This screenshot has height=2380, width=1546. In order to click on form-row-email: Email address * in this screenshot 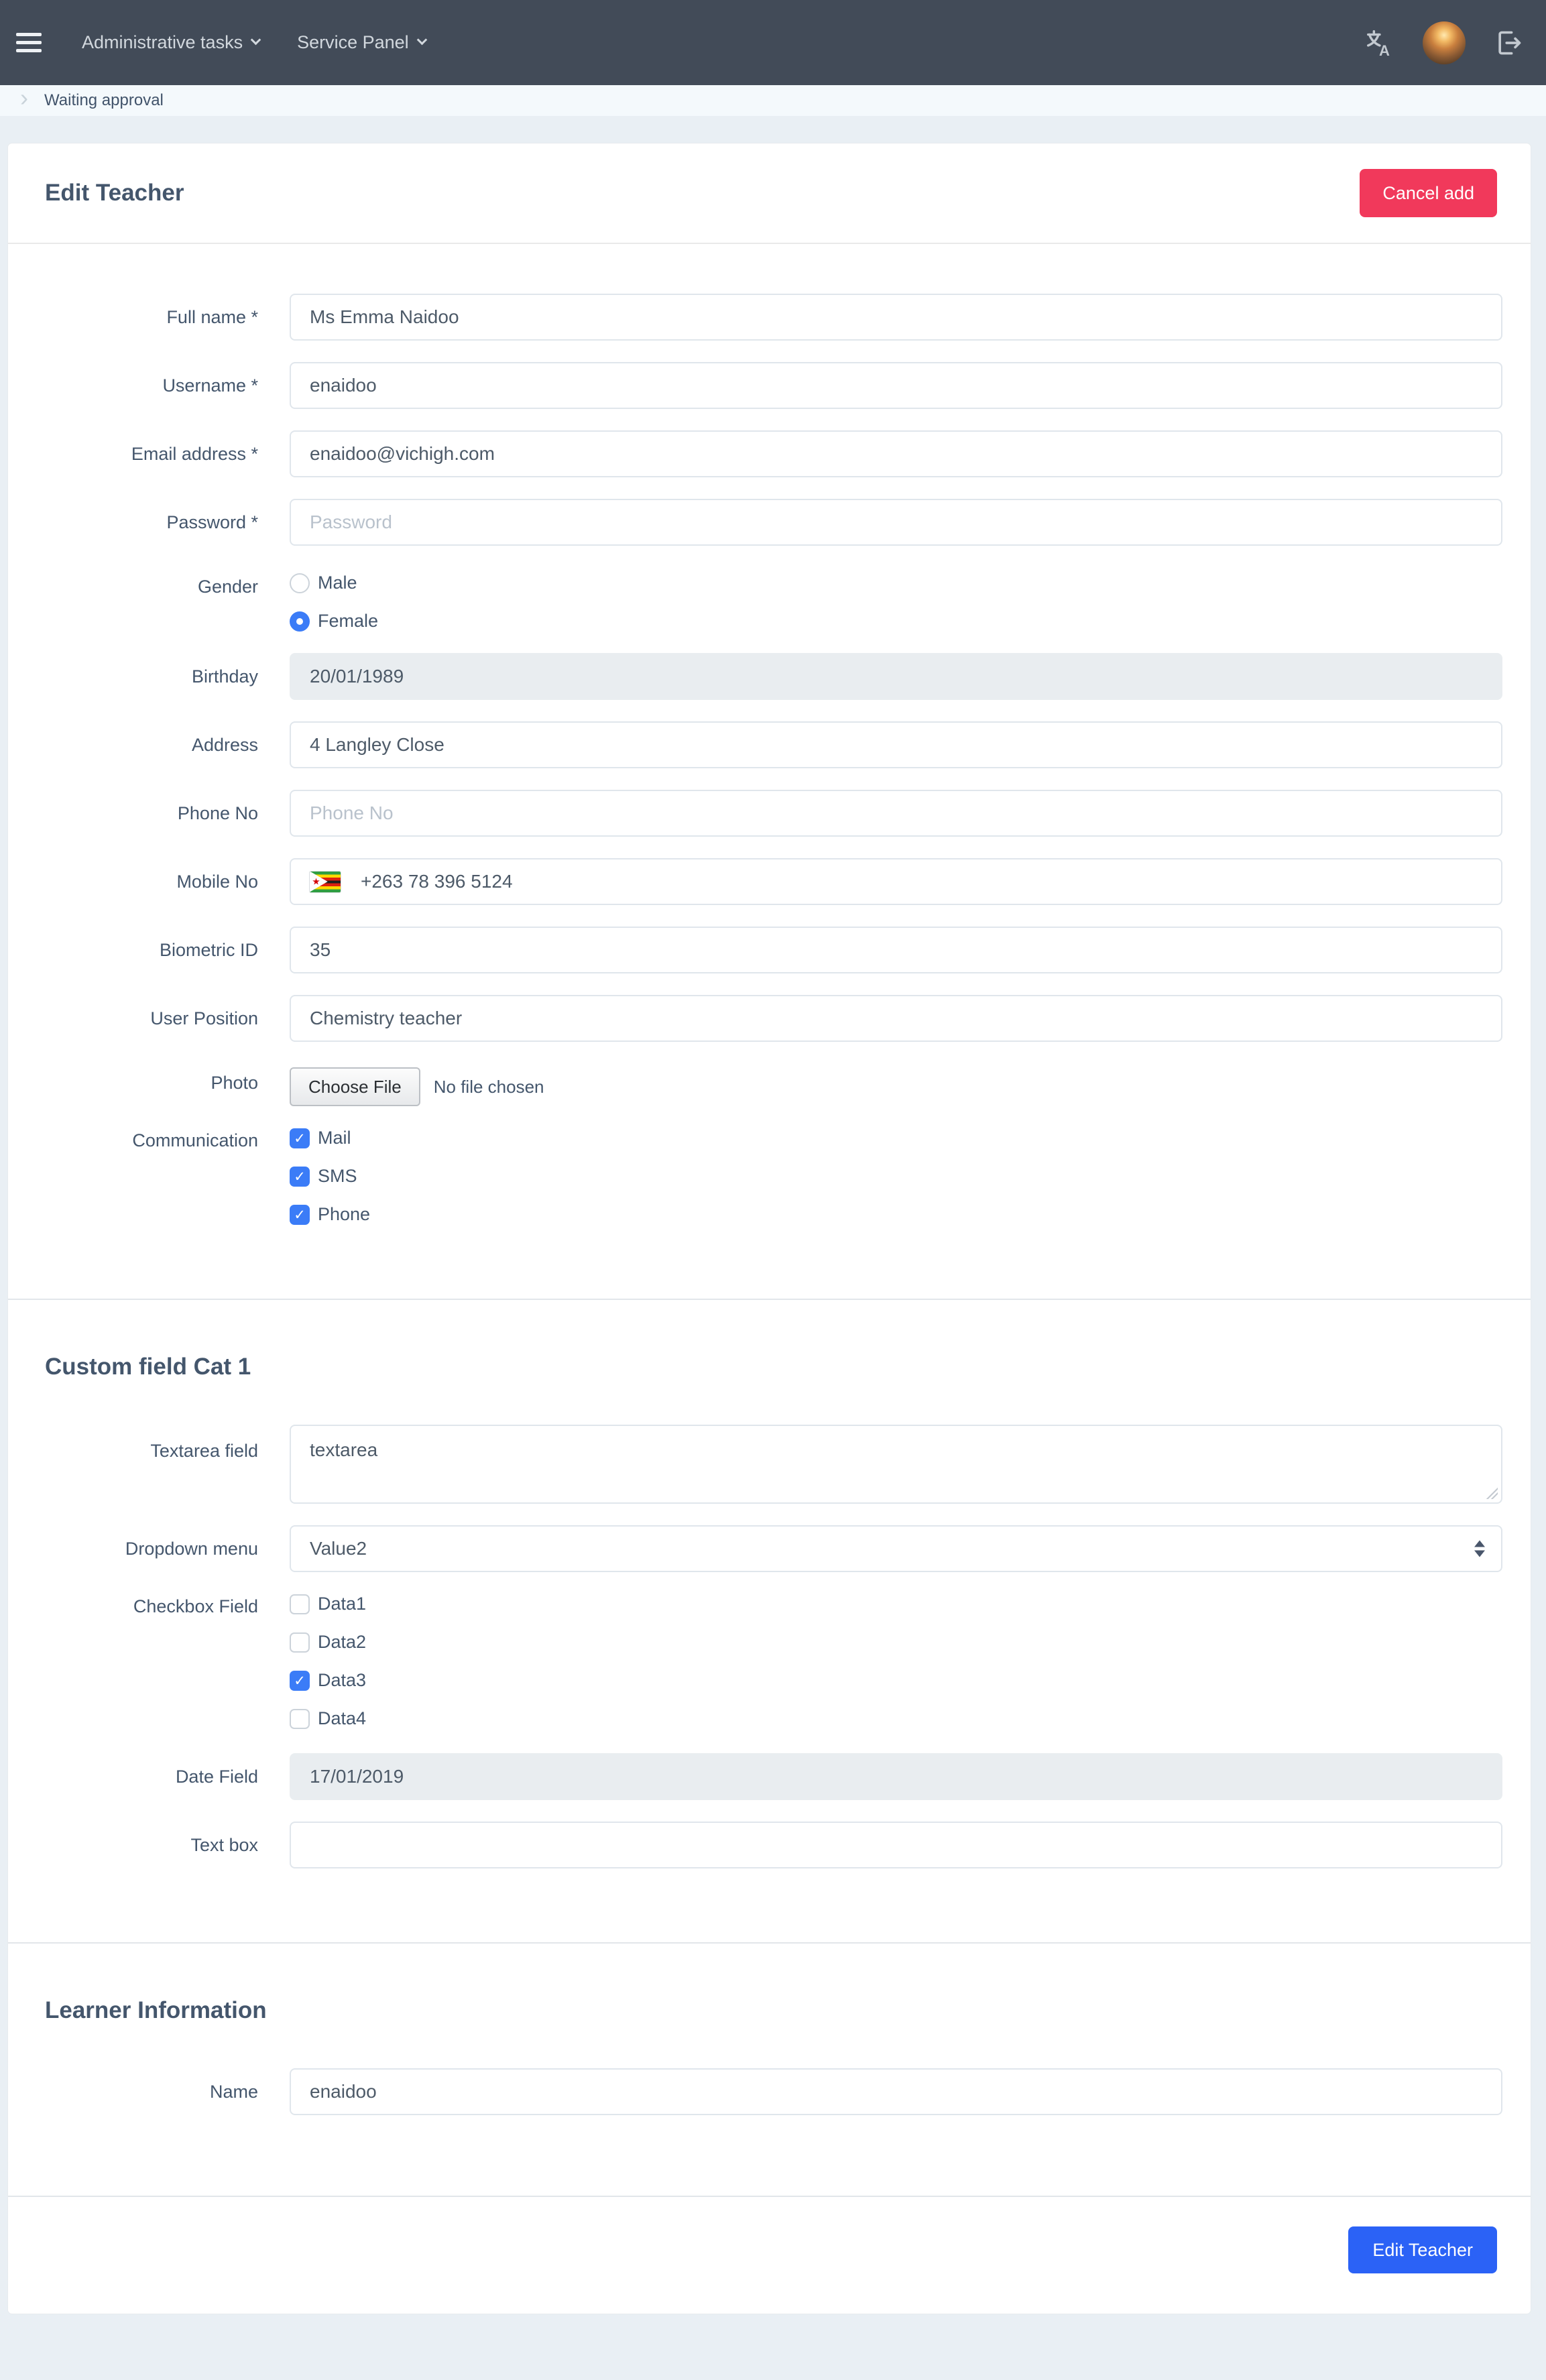, I will do `click(769, 453)`.